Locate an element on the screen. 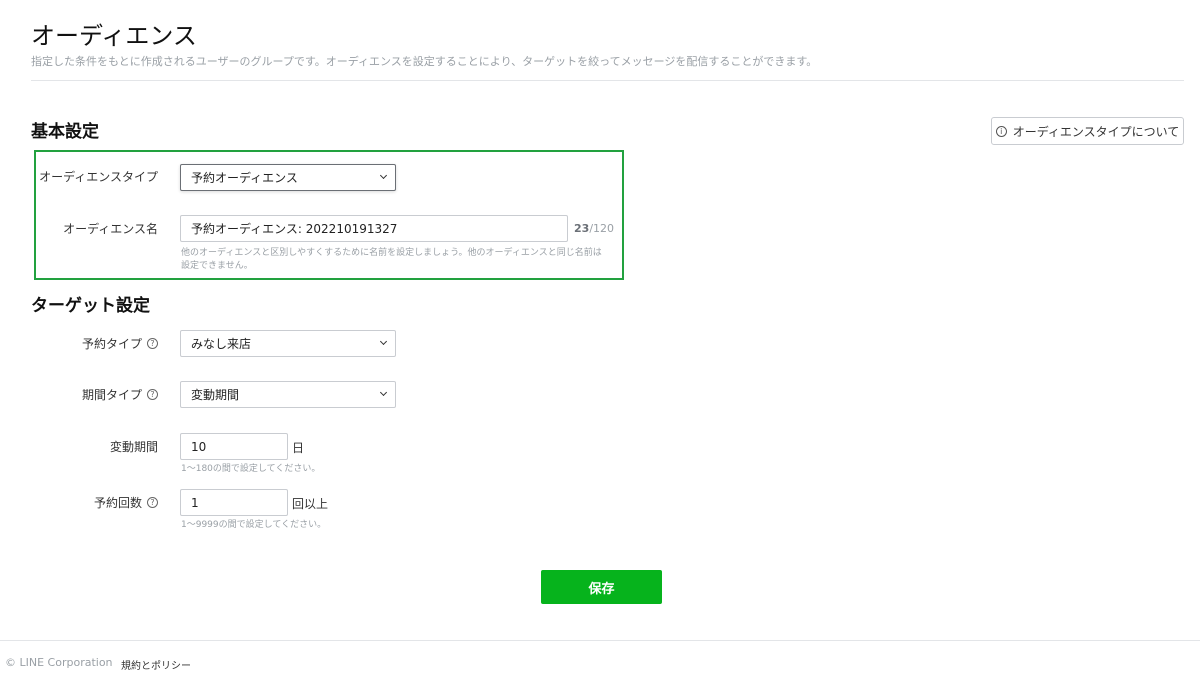 Image resolution: width=1200 pixels, height=676 pixels. reservation-type-select: みなし来店 is located at coordinates (288, 343).